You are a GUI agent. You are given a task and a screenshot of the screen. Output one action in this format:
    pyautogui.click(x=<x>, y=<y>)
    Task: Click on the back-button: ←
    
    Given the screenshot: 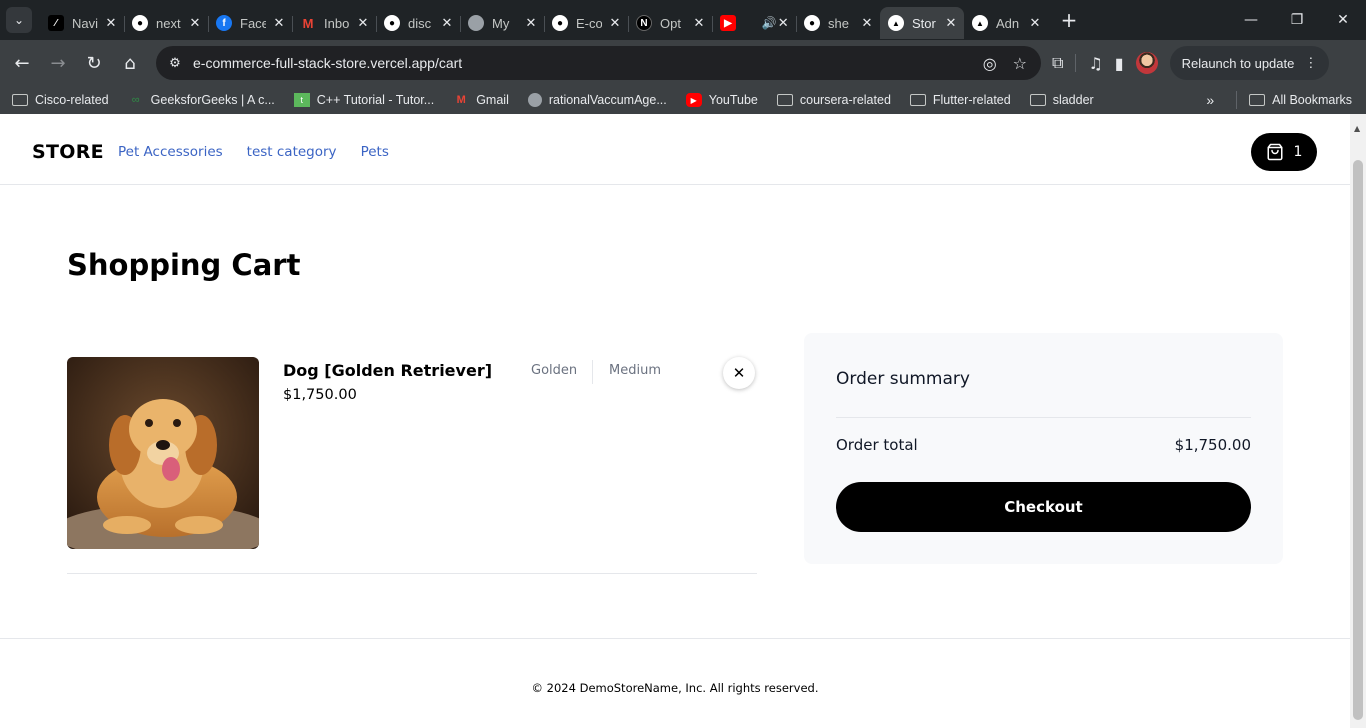 What is the action you would take?
    pyautogui.click(x=22, y=63)
    